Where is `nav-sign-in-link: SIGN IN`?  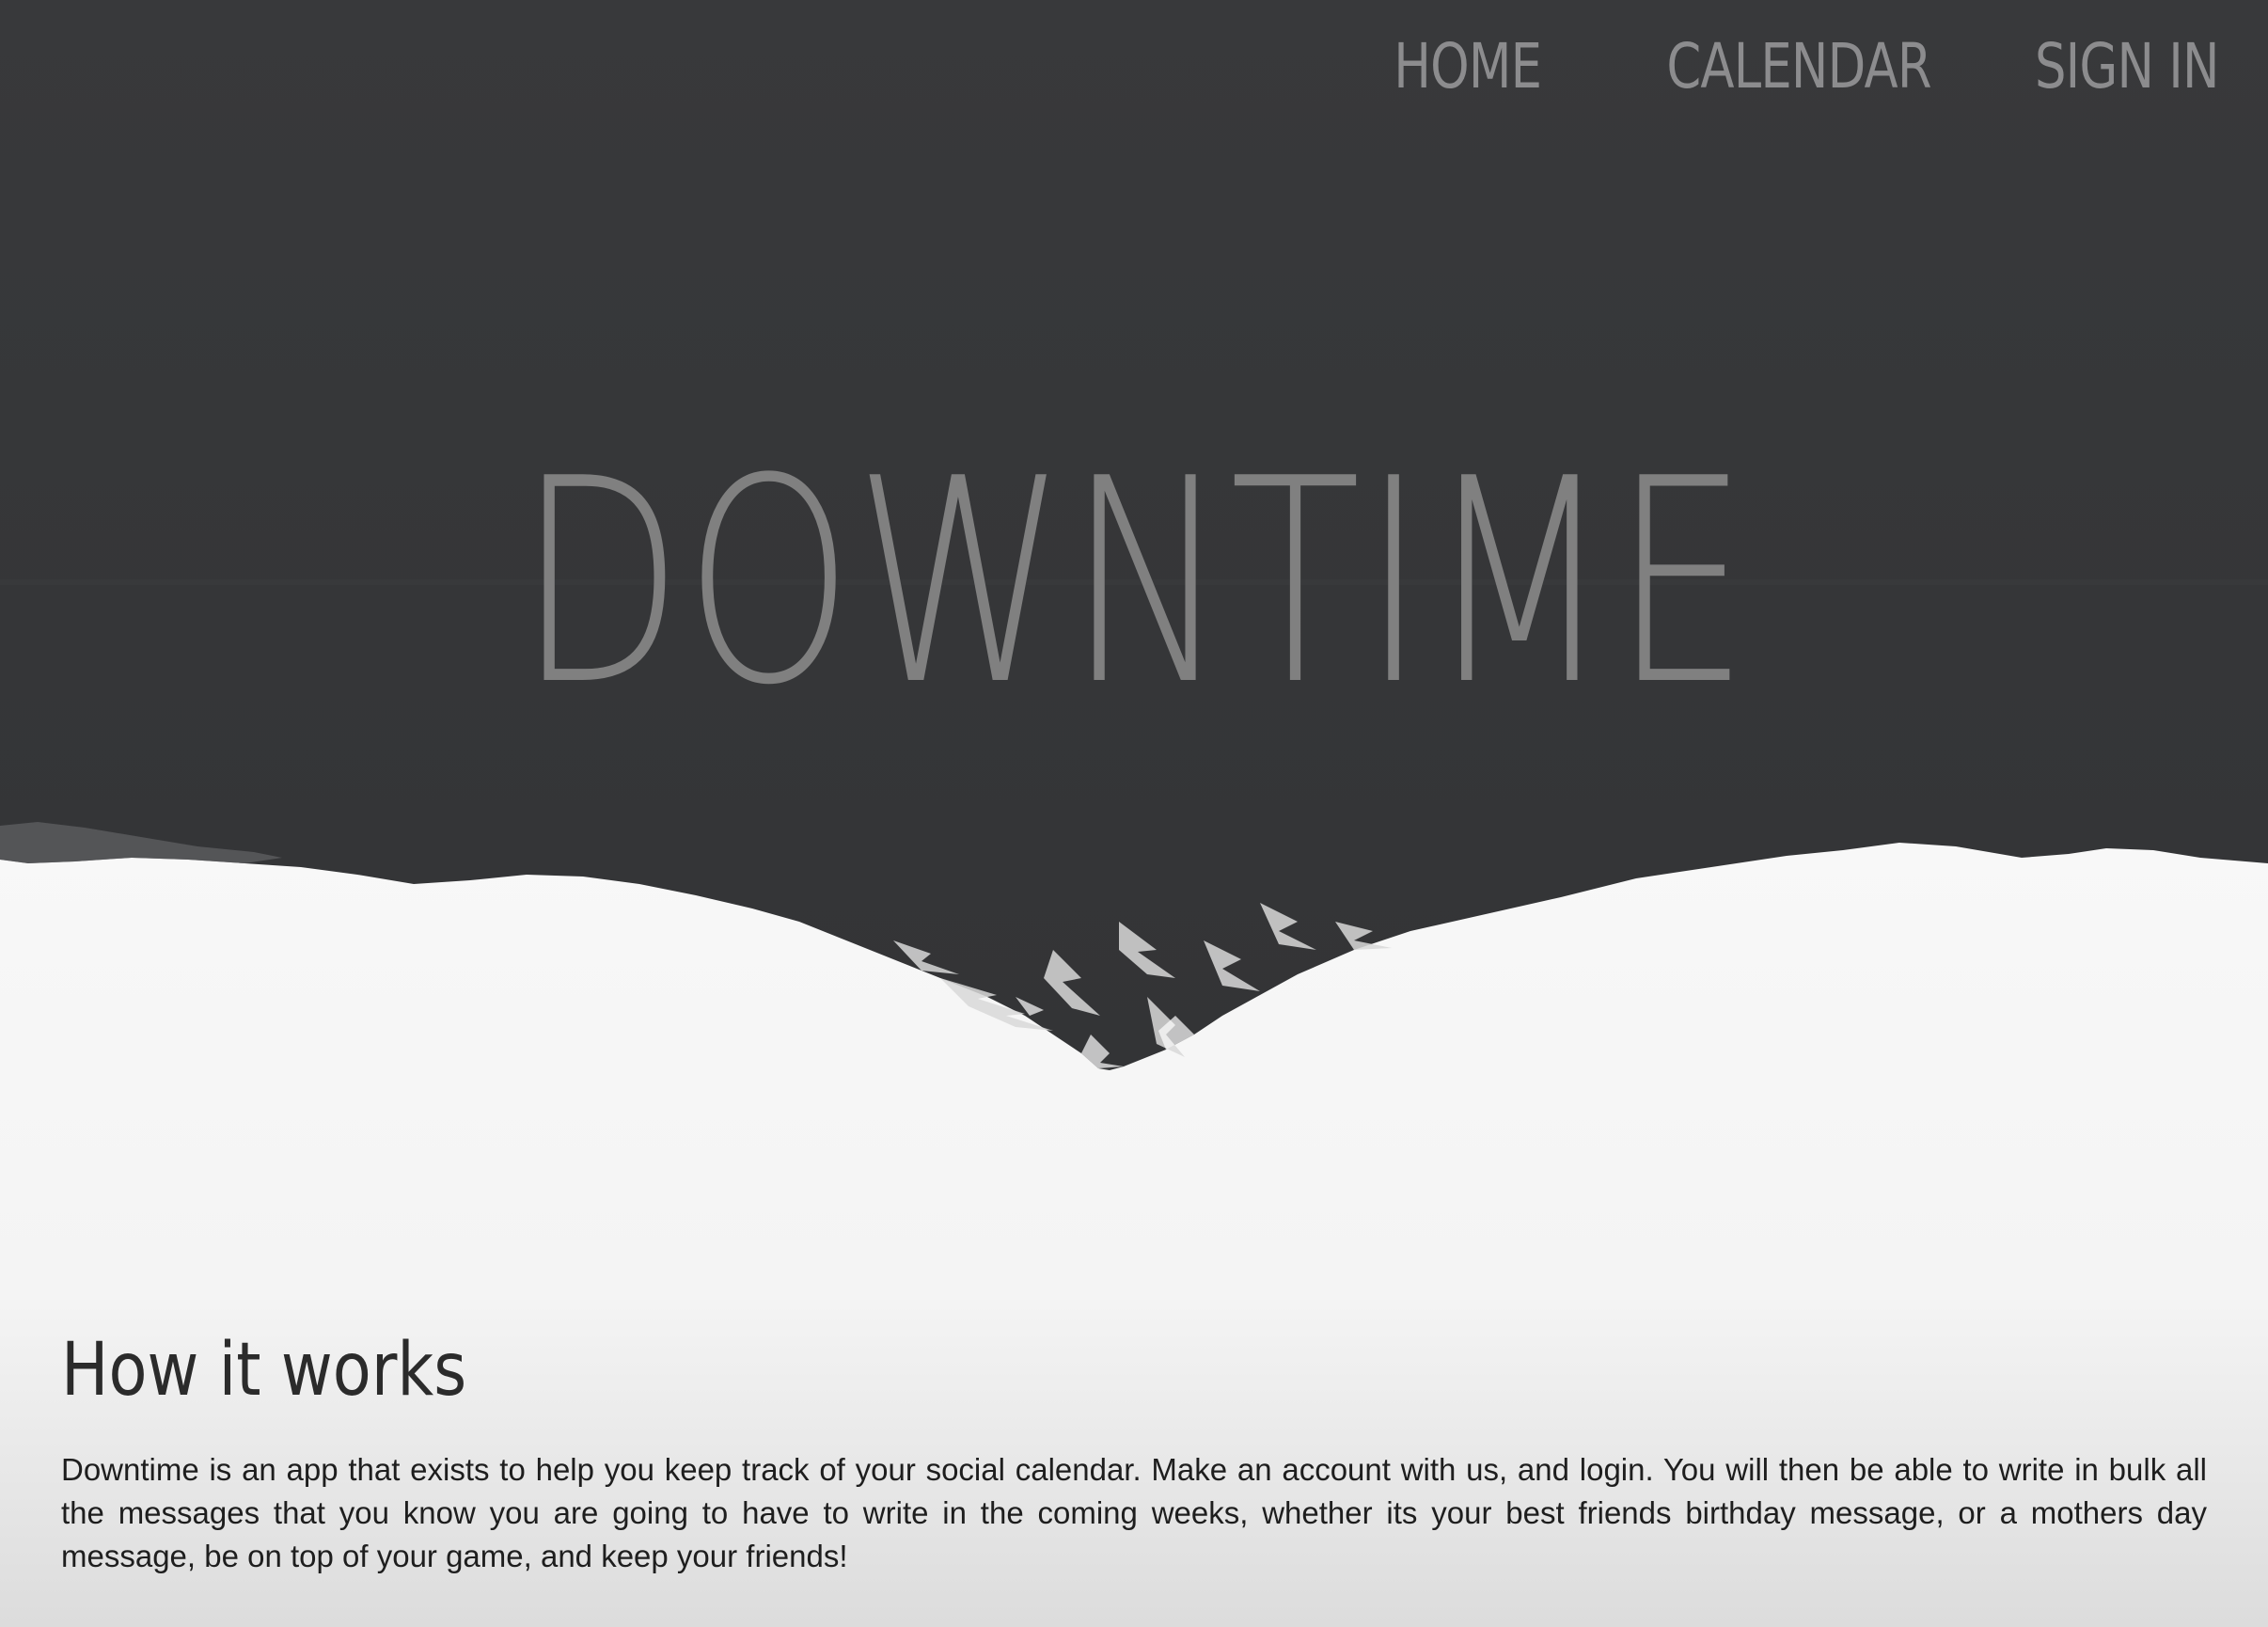
nav-sign-in-link: SIGN IN is located at coordinates (2128, 67).